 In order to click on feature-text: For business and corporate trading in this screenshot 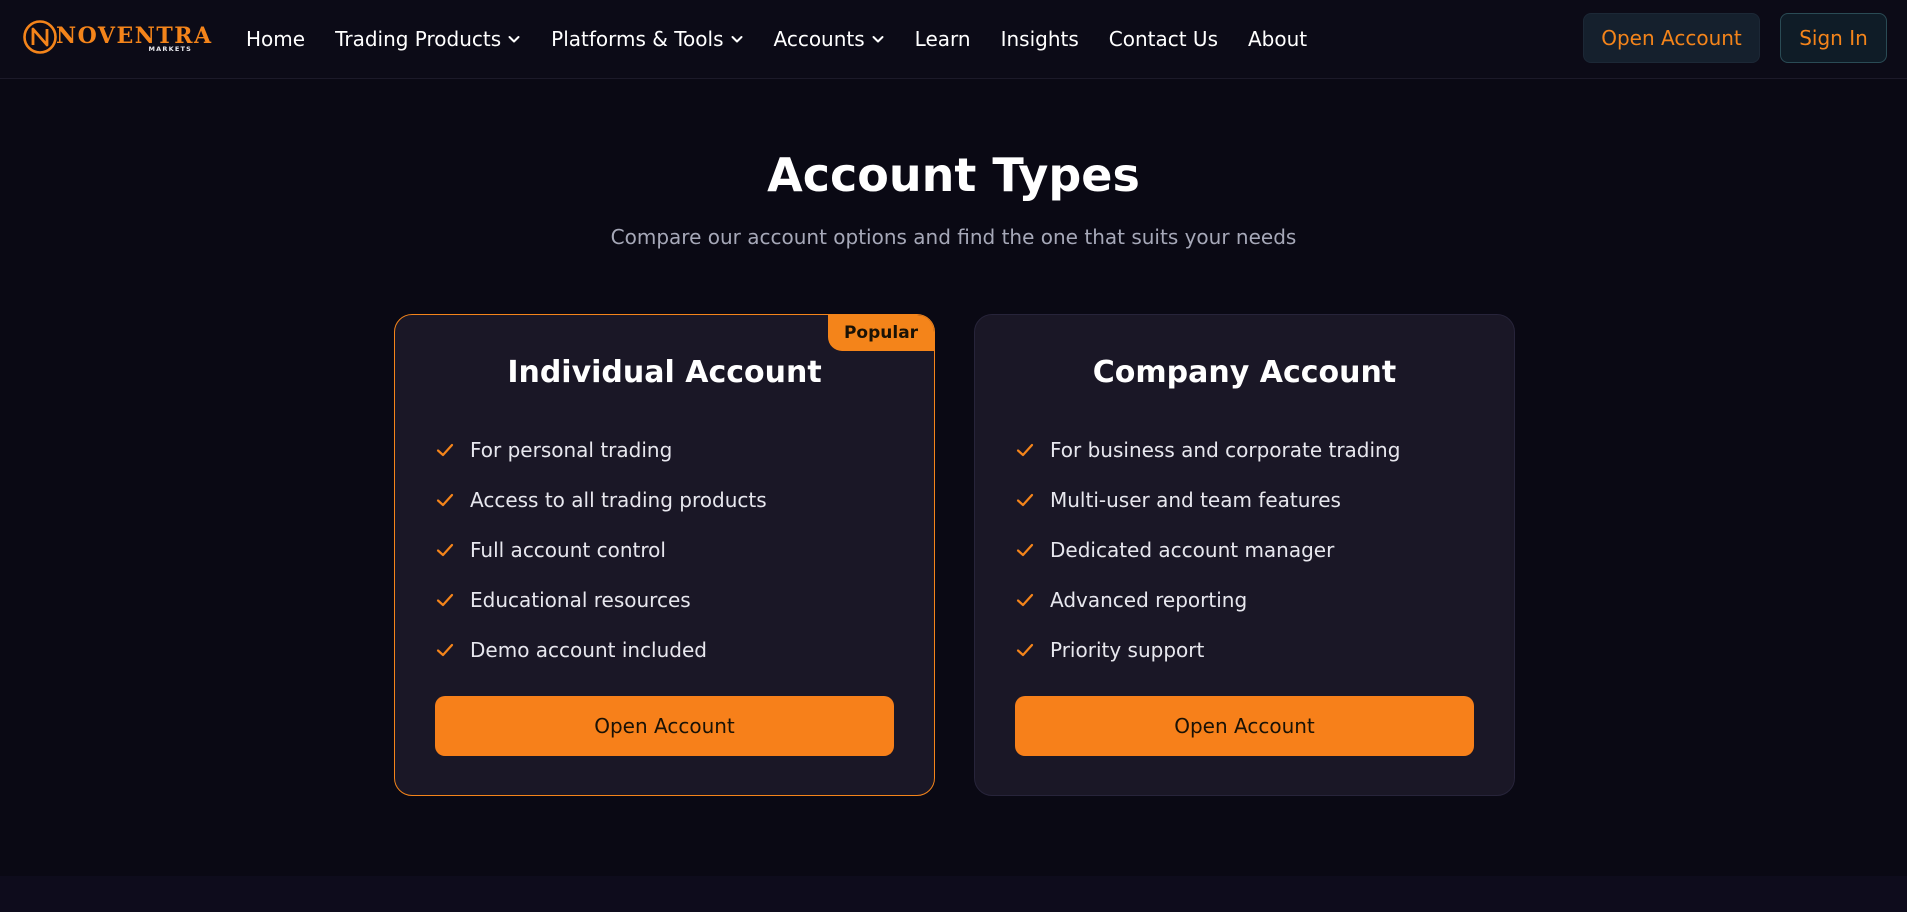, I will do `click(1225, 450)`.